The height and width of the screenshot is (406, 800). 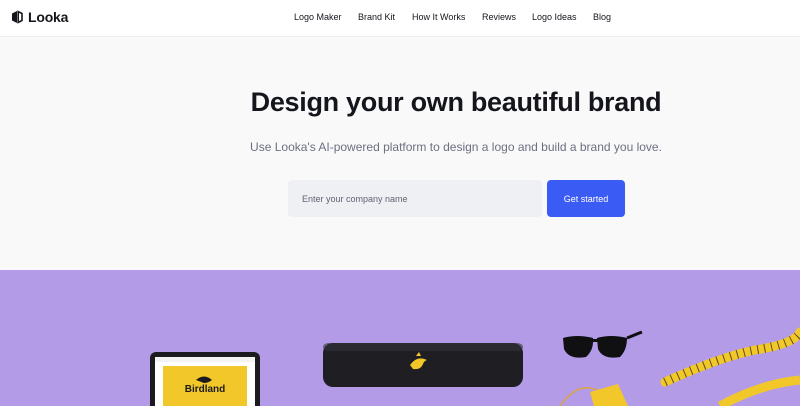 What do you see at coordinates (438, 17) in the screenshot?
I see `nav-item-how-it-works: How It Works` at bounding box center [438, 17].